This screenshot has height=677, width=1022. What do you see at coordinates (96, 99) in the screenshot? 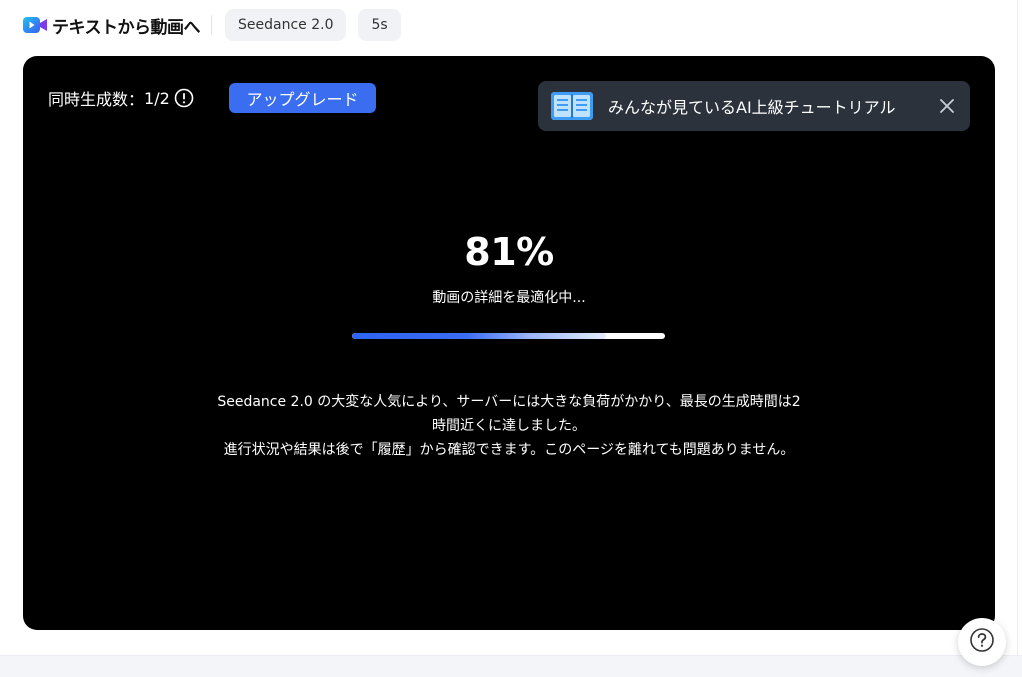
I see `concurrency-label: 同時生成数：` at bounding box center [96, 99].